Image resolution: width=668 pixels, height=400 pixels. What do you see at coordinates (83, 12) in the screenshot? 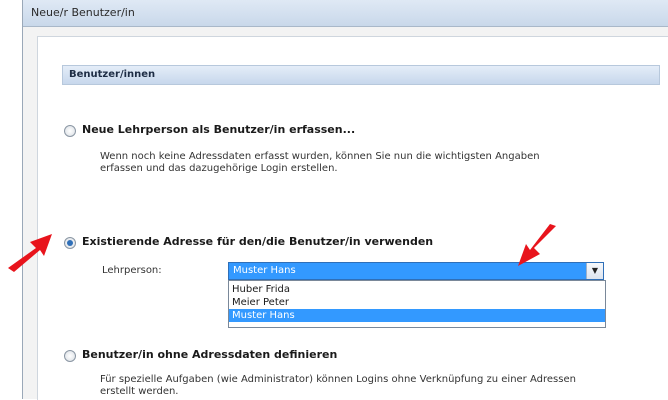
I see `window-title: Neue/r Benutzer/in` at bounding box center [83, 12].